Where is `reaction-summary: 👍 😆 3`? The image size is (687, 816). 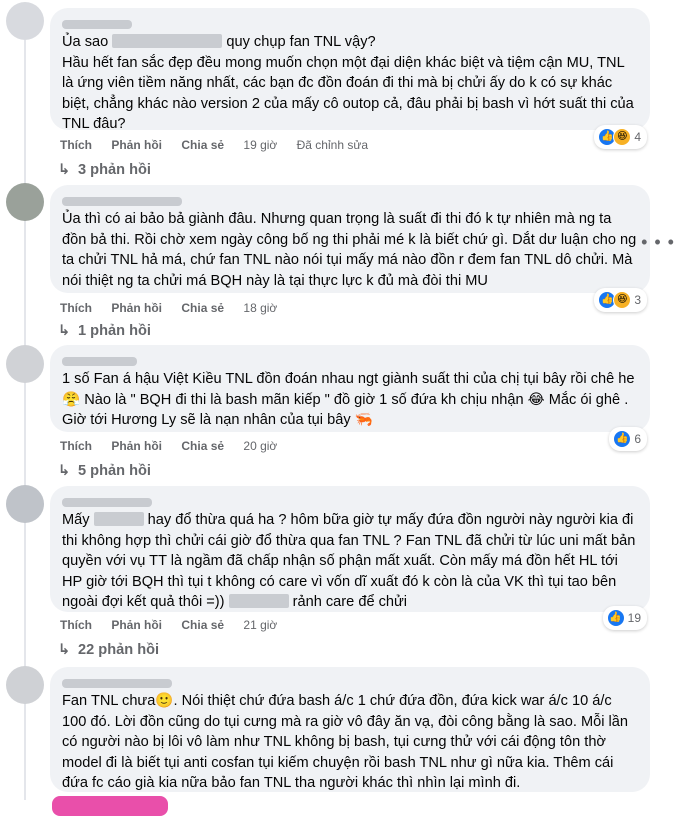
reaction-summary: 👍 😆 3 is located at coordinates (620, 300).